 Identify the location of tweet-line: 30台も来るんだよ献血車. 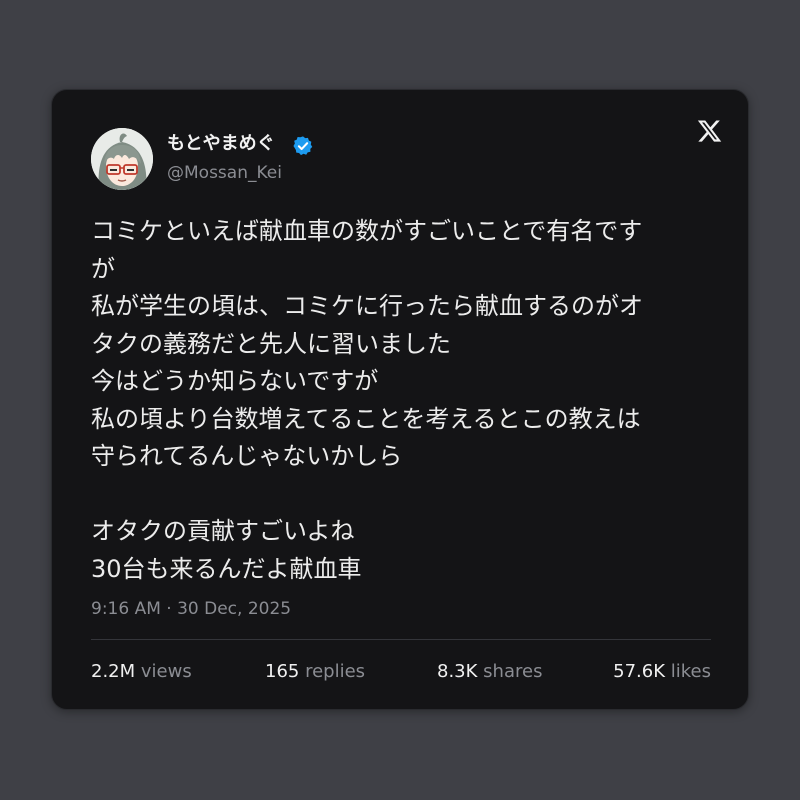
(226, 568).